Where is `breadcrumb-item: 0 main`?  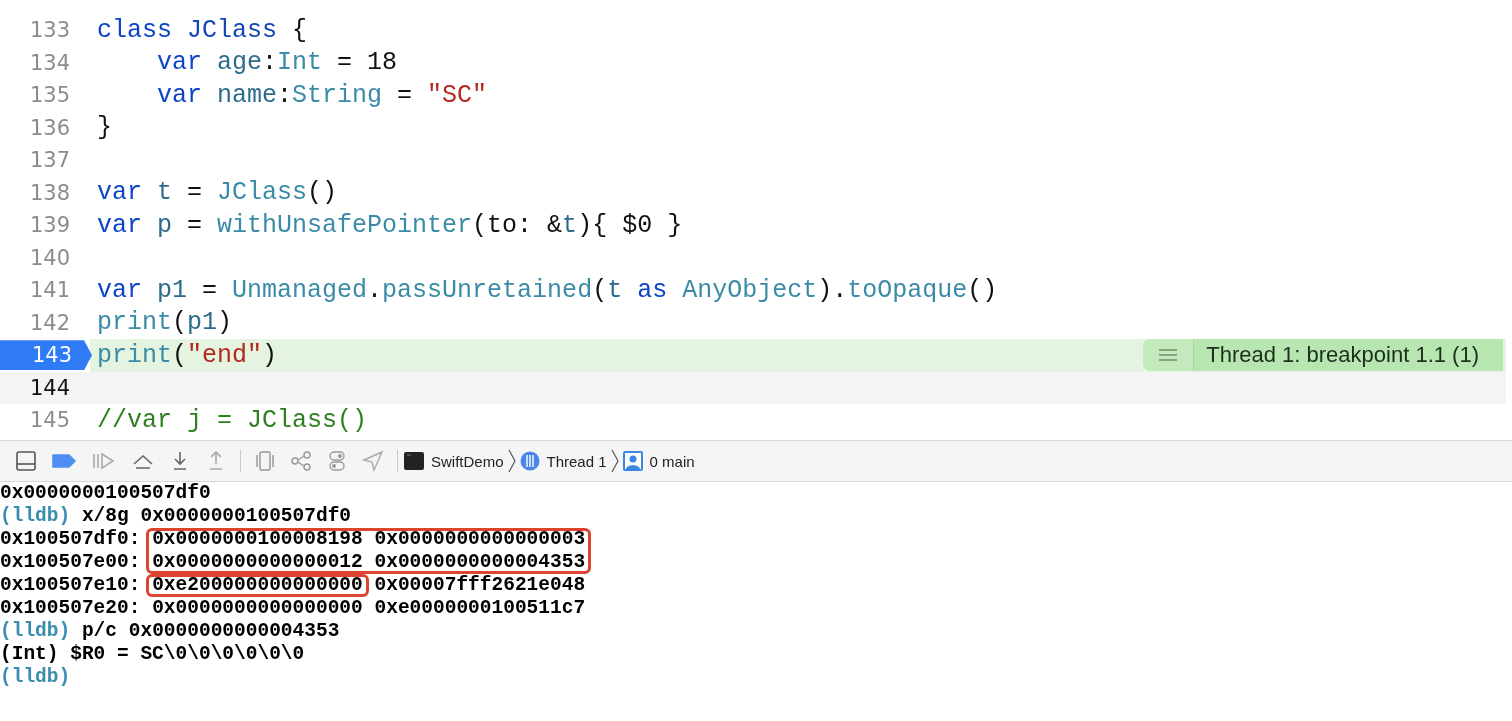 breadcrumb-item: 0 main is located at coordinates (658, 461).